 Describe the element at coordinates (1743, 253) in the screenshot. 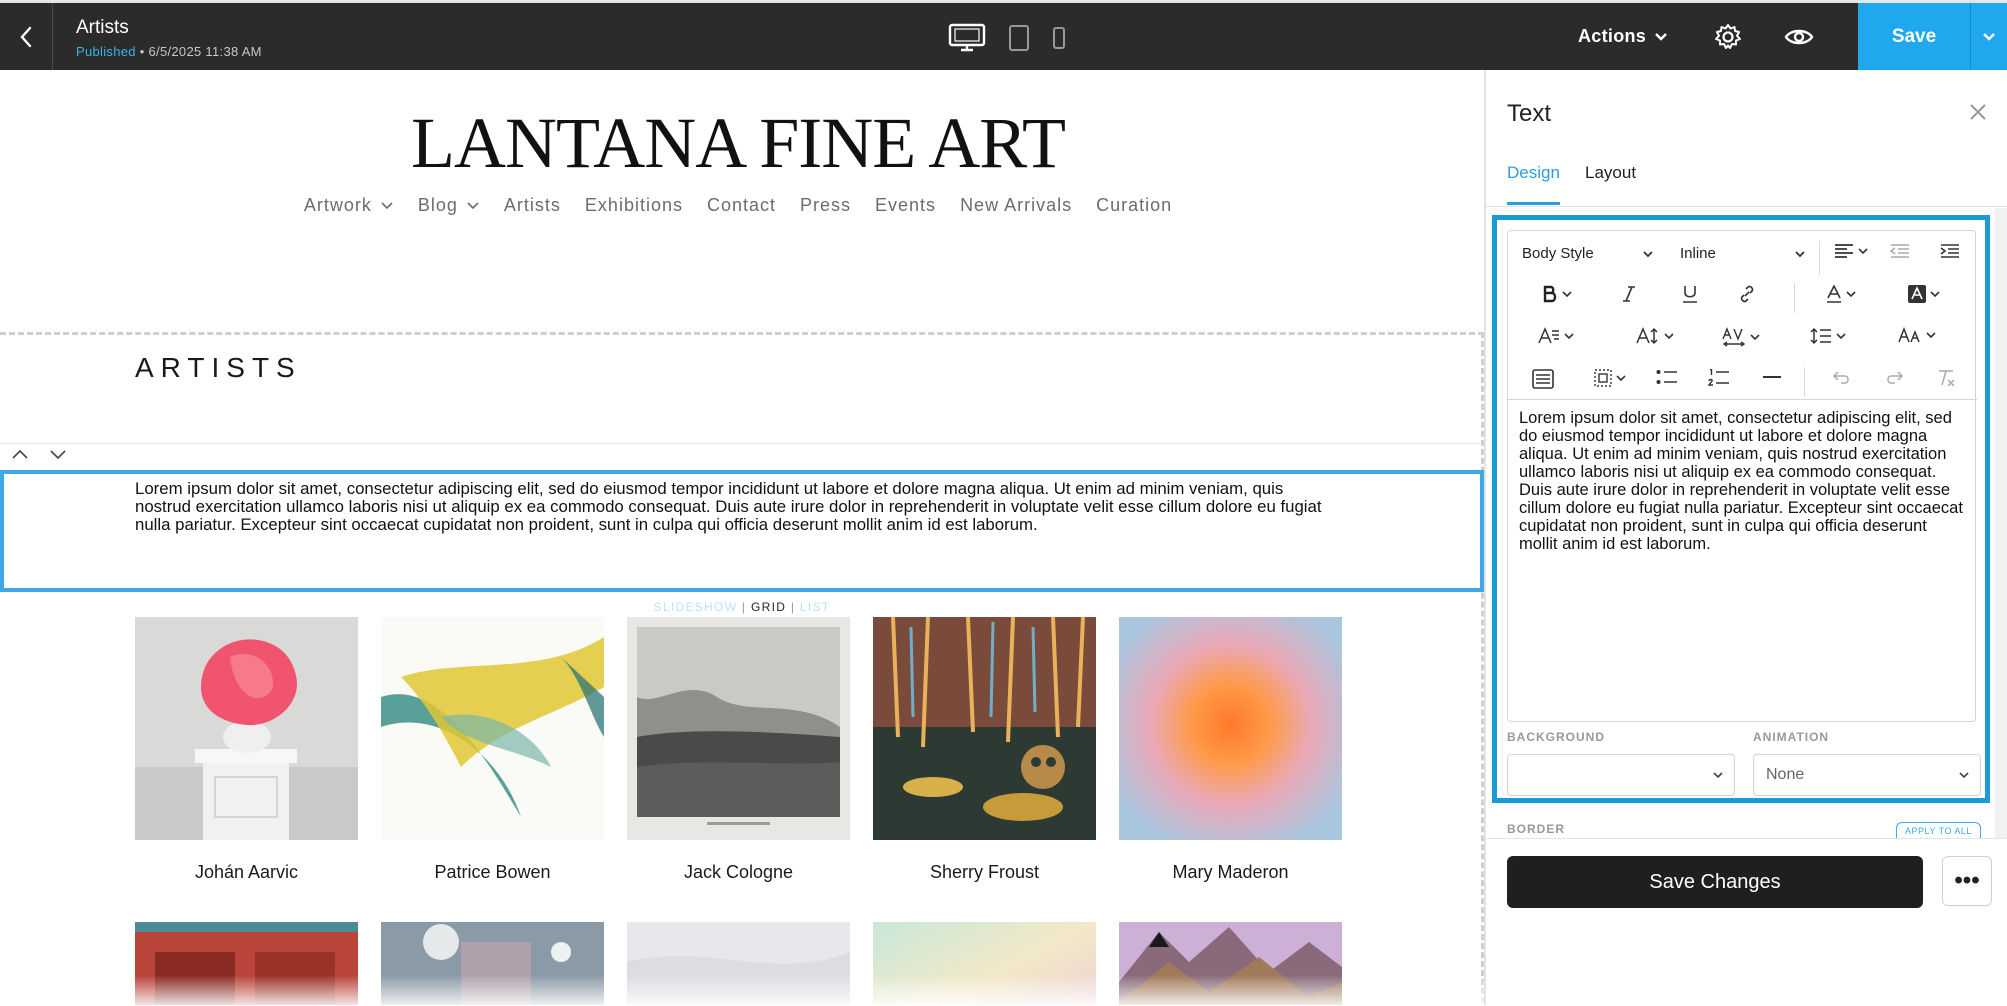

I see `display-mode-select: Inline` at that location.